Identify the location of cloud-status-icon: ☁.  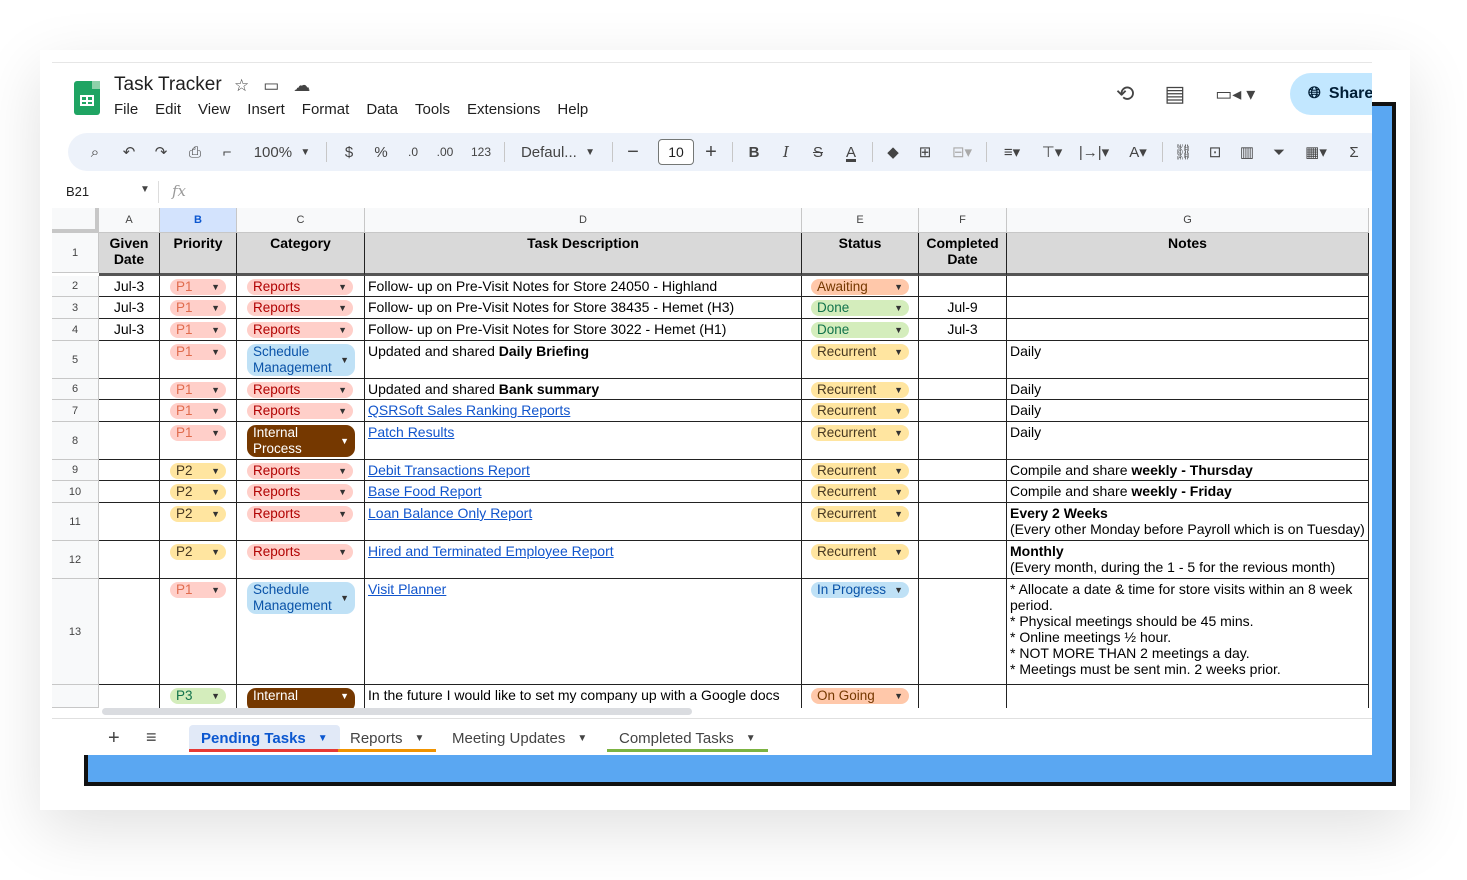
(301, 86).